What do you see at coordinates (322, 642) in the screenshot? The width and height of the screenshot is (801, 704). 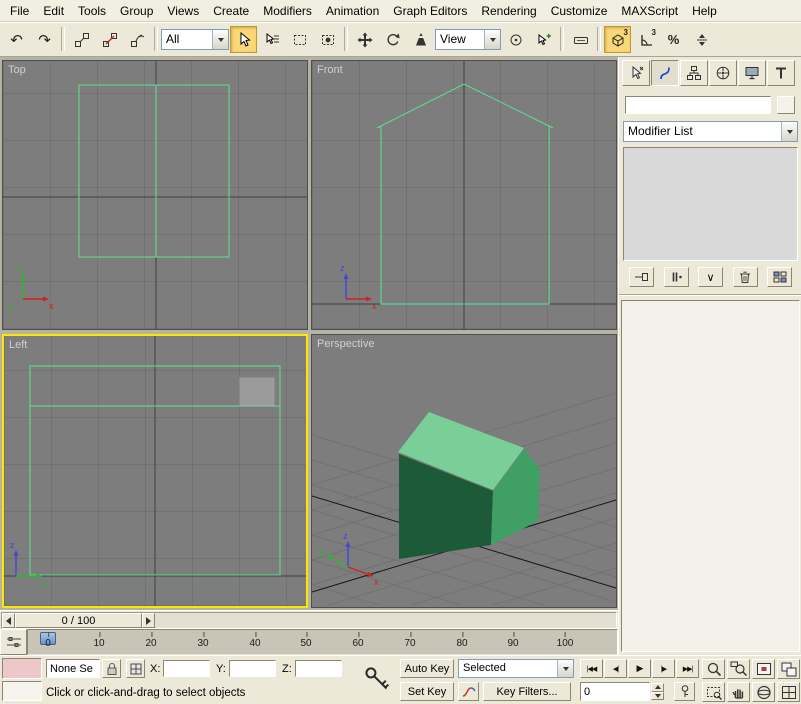 I see `timeline-ruler: 0 10 20 30 40 50 60 70 80 90 100` at bounding box center [322, 642].